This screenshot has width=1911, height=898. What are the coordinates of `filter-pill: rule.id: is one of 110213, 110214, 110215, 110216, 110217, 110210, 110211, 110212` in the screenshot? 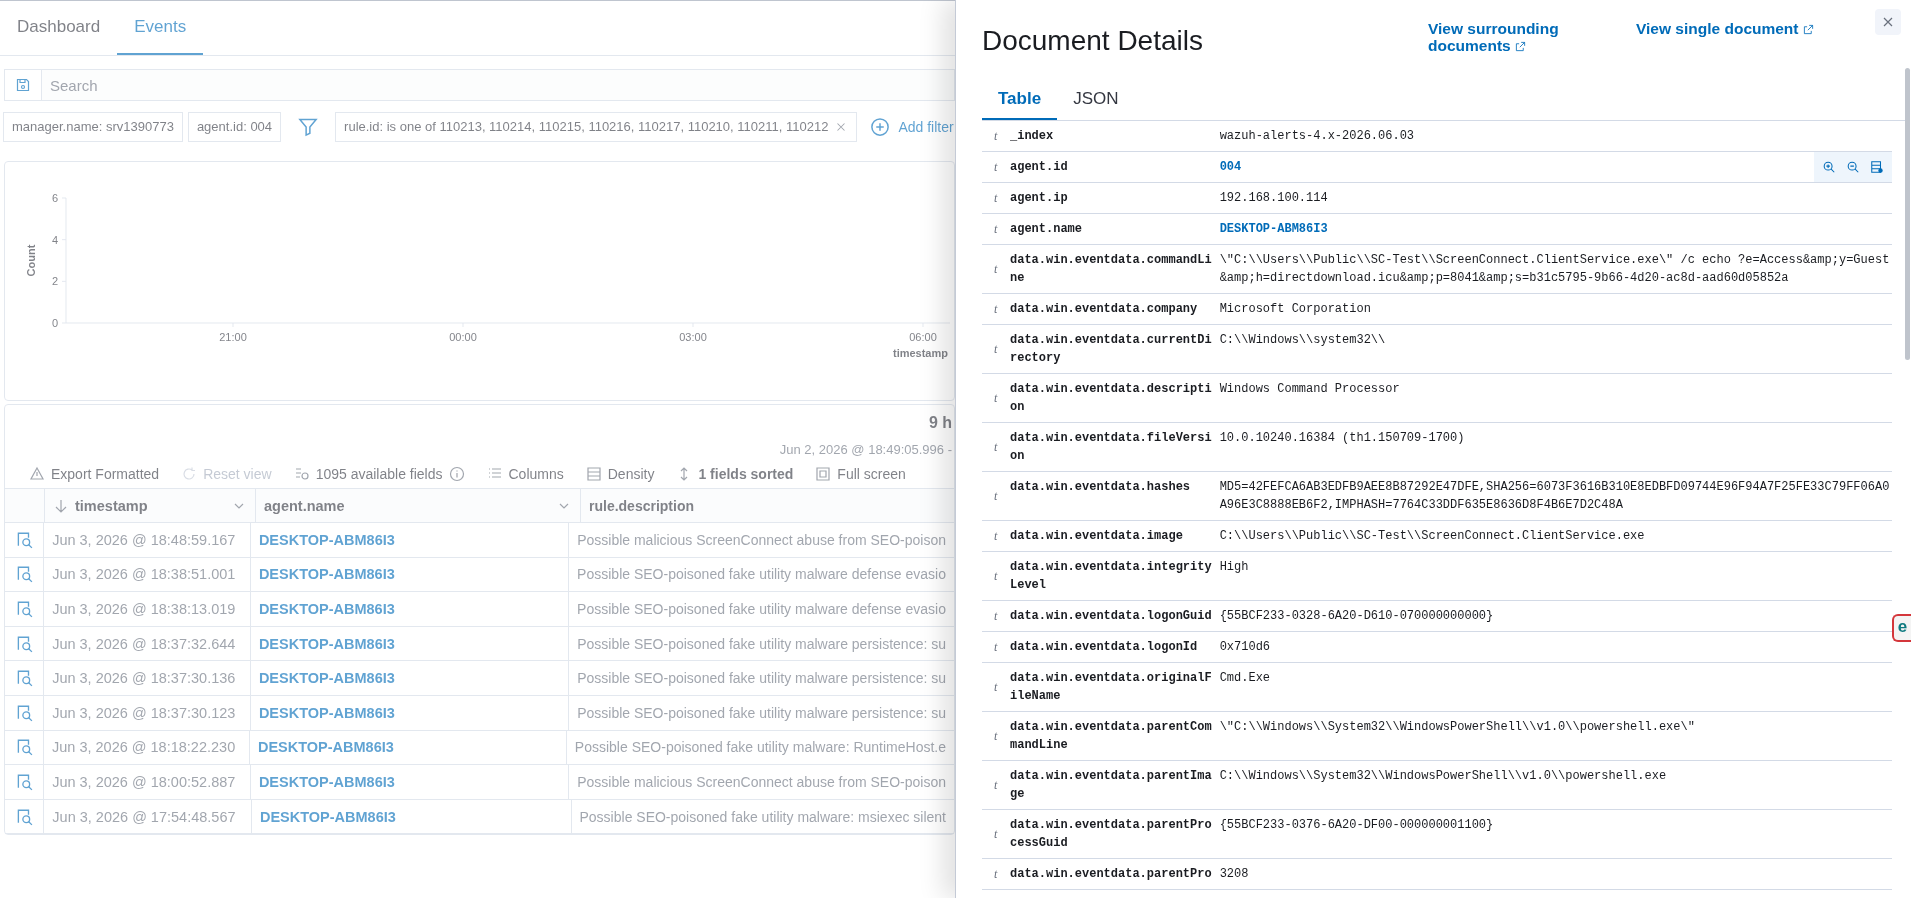 It's located at (596, 127).